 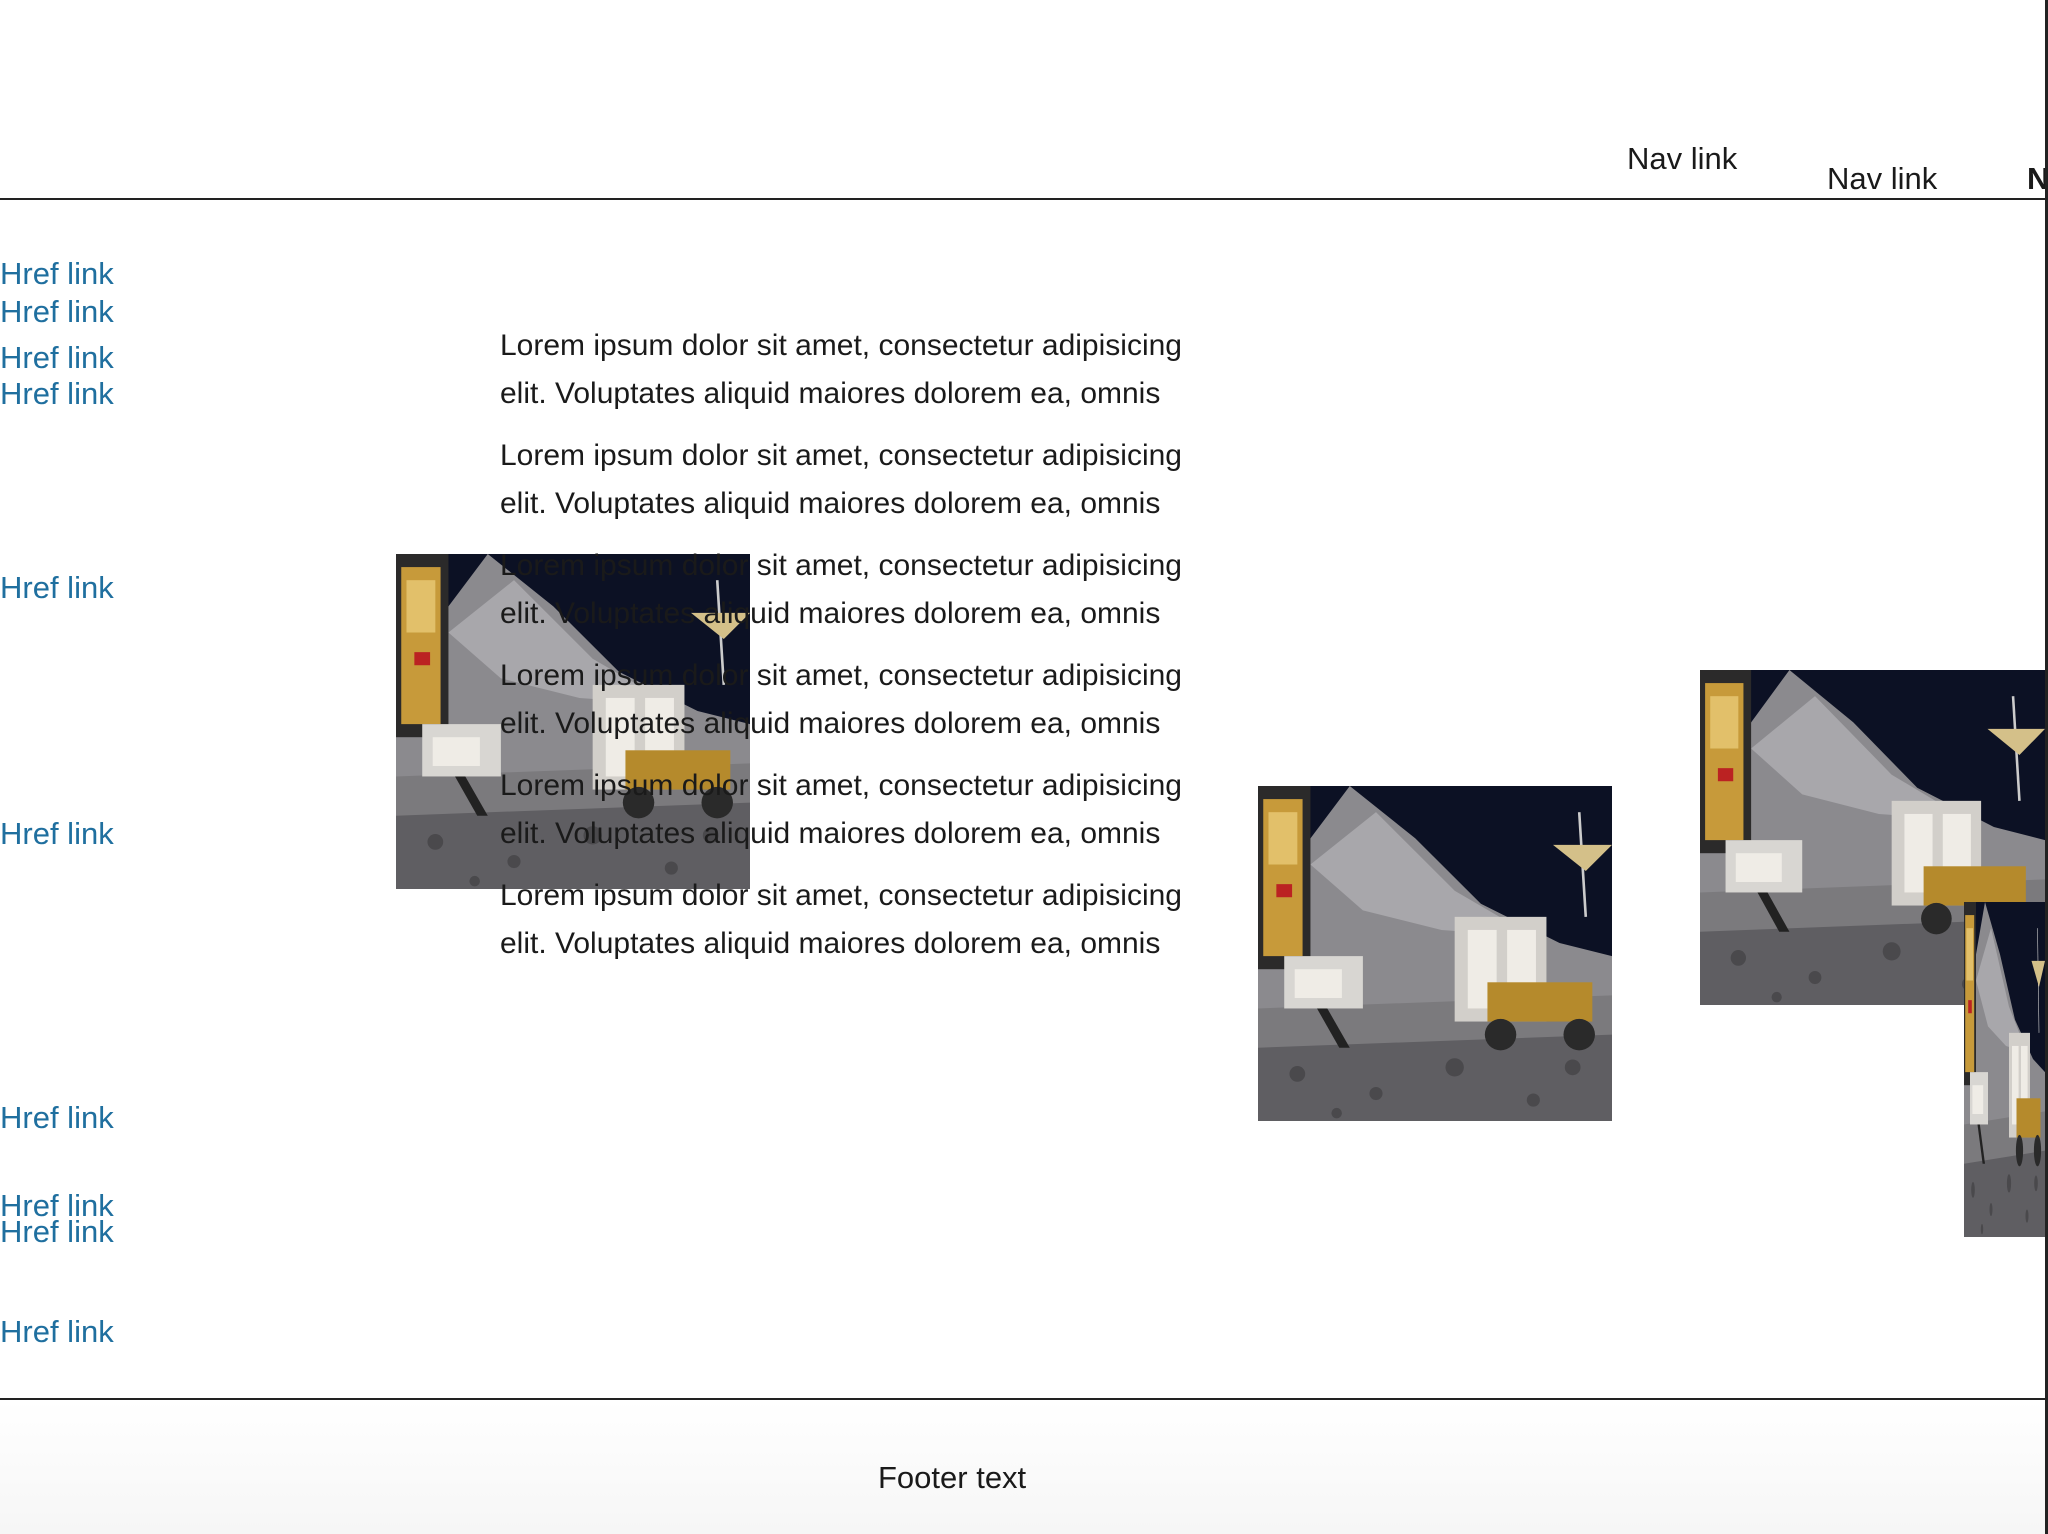 I want to click on nav-link-2: Nav link, so click(x=1882, y=179).